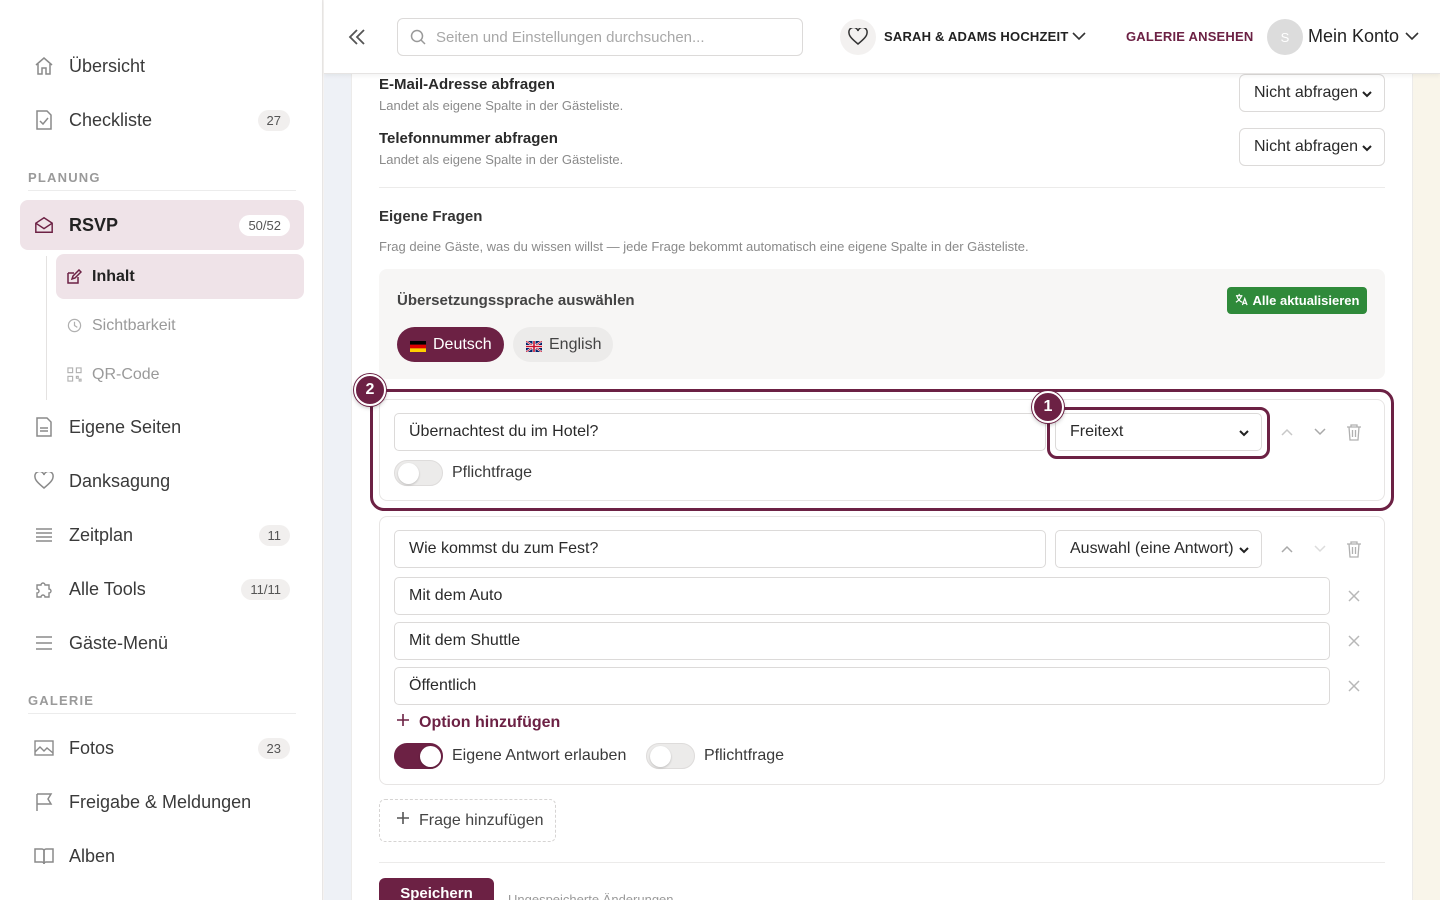  What do you see at coordinates (418, 346) in the screenshot?
I see `german-flag-icon` at bounding box center [418, 346].